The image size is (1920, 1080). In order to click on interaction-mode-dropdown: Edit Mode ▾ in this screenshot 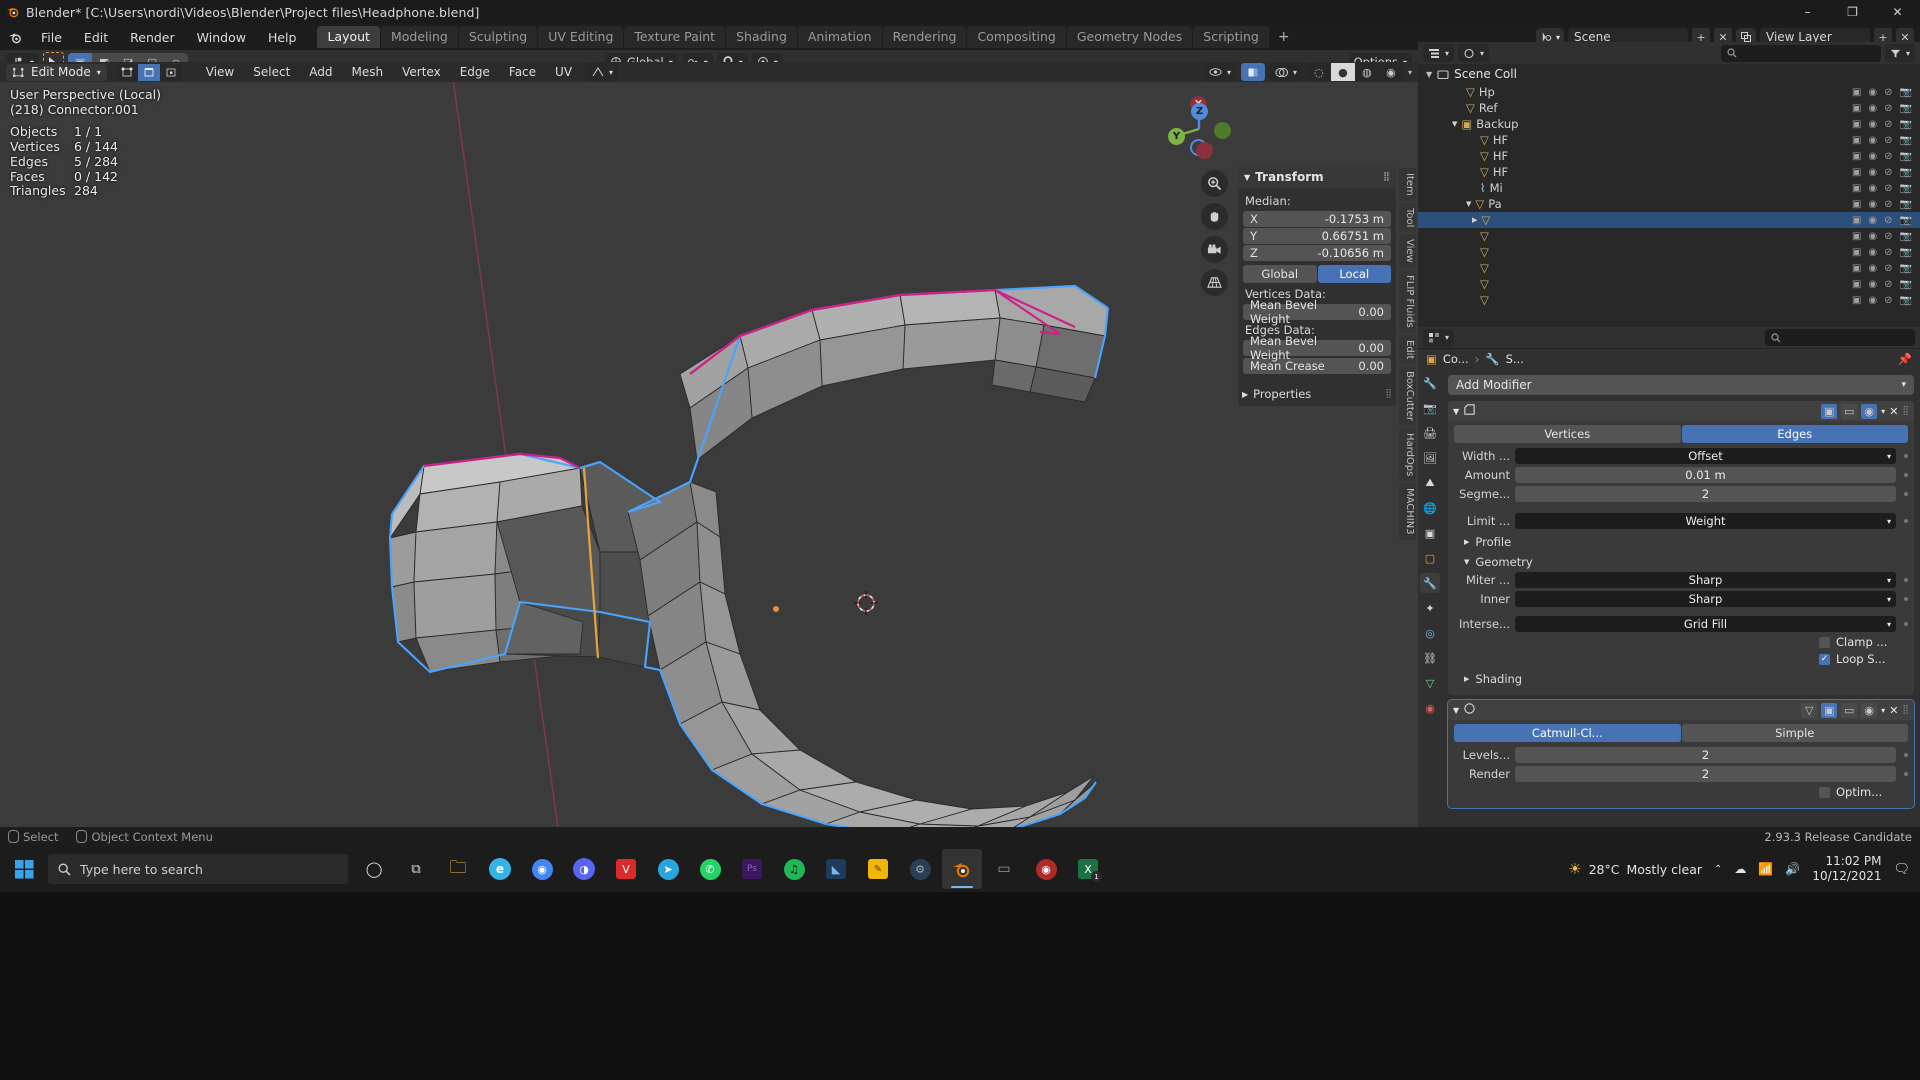, I will do `click(56, 72)`.